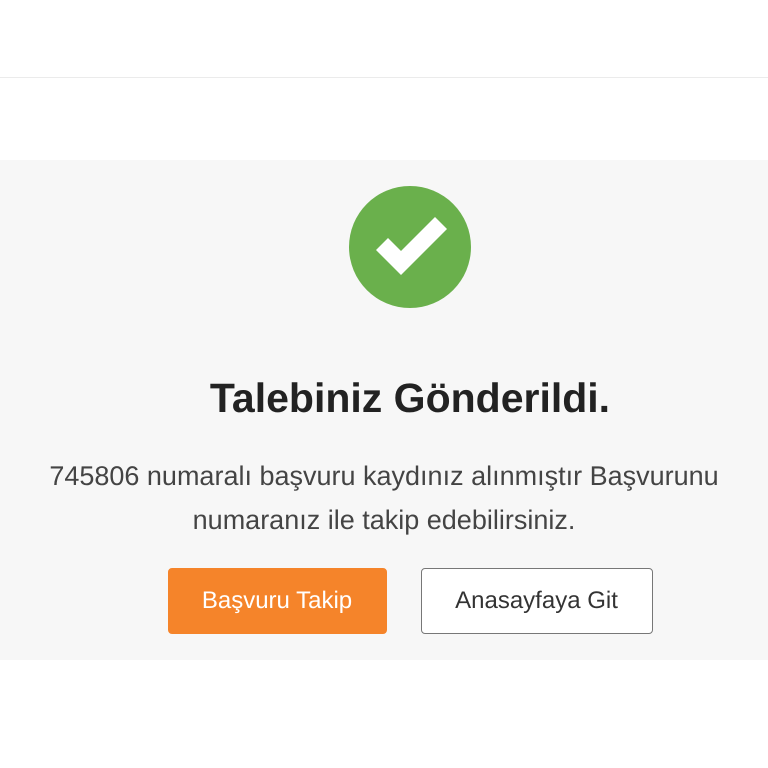  What do you see at coordinates (384, 498) in the screenshot?
I see `confirmation-message: 745806 numaralı başvuru kaydınız alınmıştır Başvurunu numaranız ile takip edebilirsiniz.` at bounding box center [384, 498].